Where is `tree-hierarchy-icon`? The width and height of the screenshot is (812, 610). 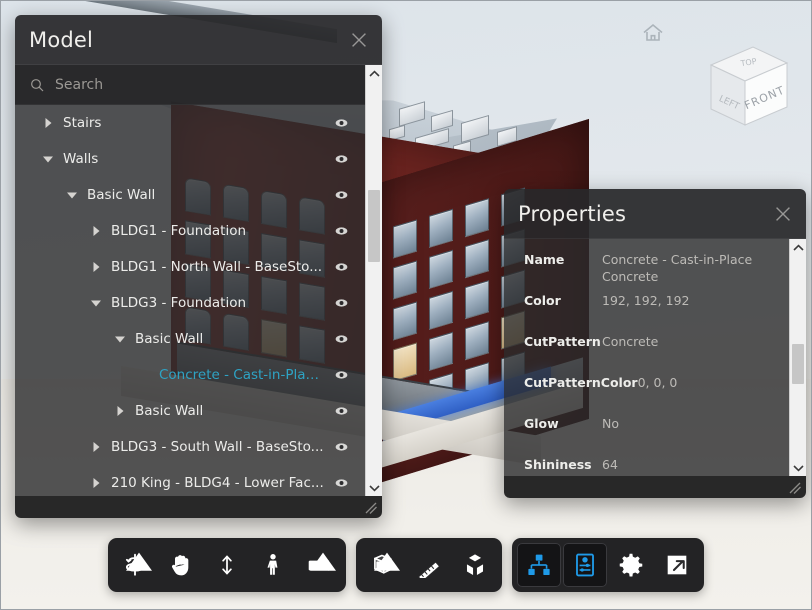
tree-hierarchy-icon is located at coordinates (539, 564).